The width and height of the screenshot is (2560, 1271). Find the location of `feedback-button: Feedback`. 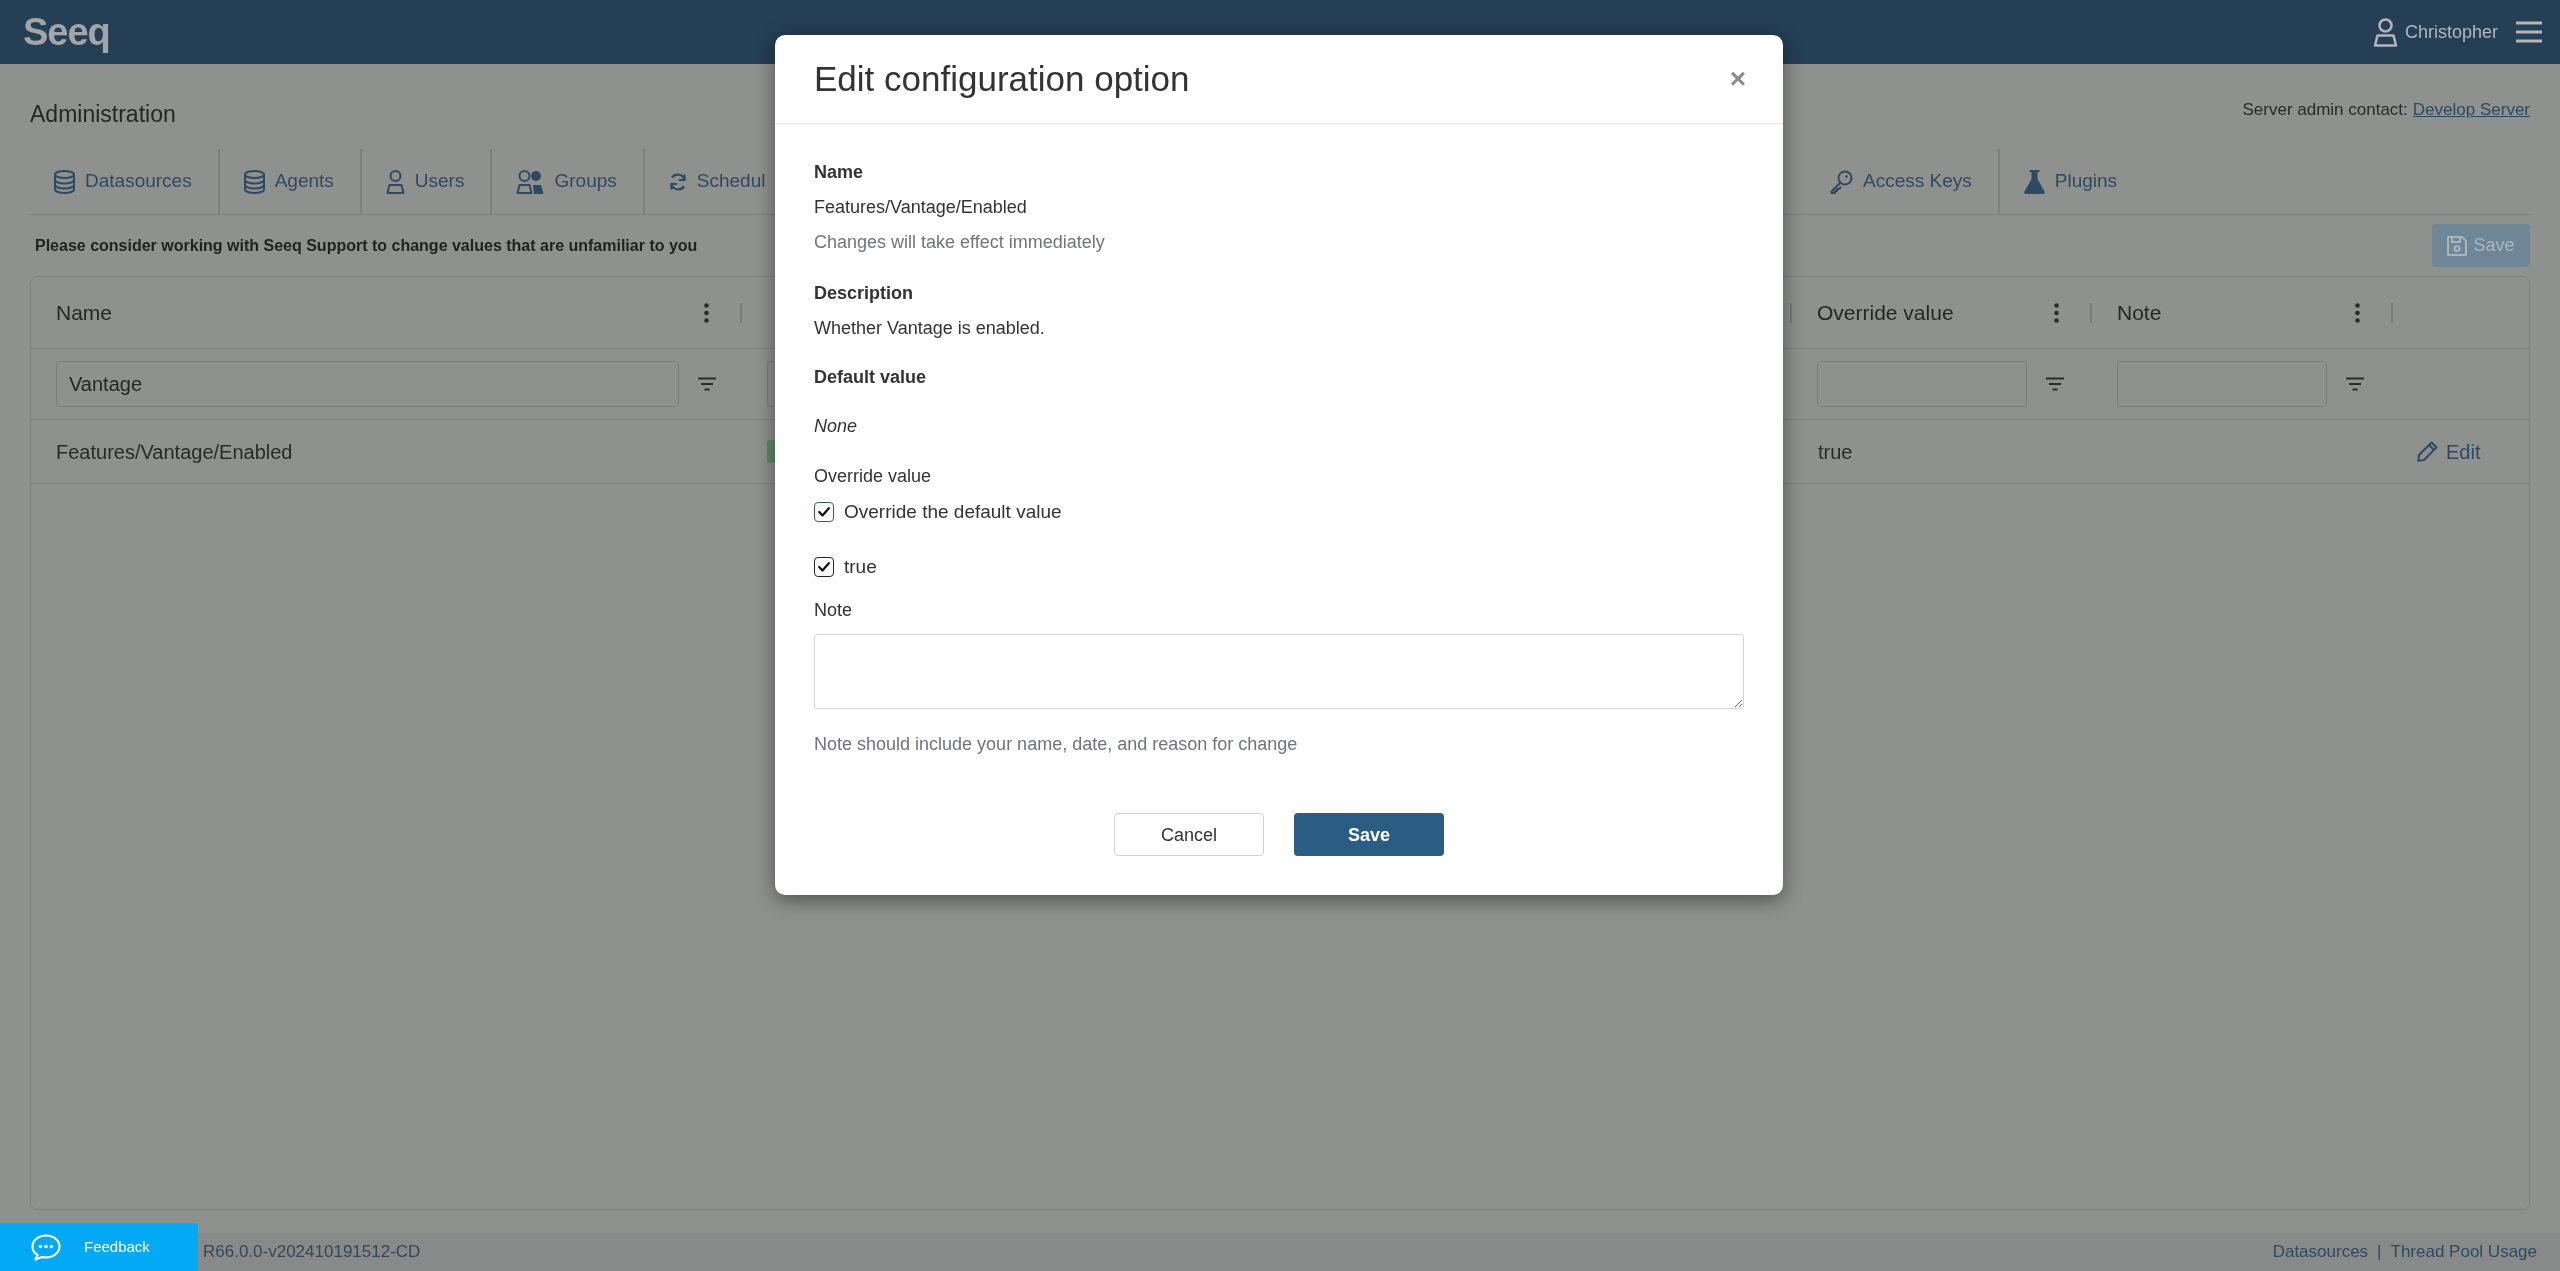

feedback-button: Feedback is located at coordinates (99, 1247).